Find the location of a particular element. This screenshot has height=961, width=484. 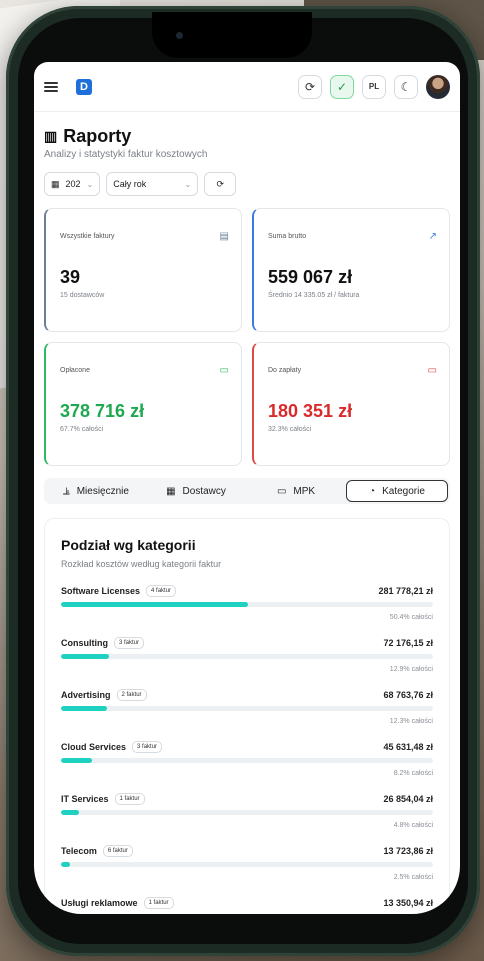

sync-button: ⟳ is located at coordinates (310, 86).